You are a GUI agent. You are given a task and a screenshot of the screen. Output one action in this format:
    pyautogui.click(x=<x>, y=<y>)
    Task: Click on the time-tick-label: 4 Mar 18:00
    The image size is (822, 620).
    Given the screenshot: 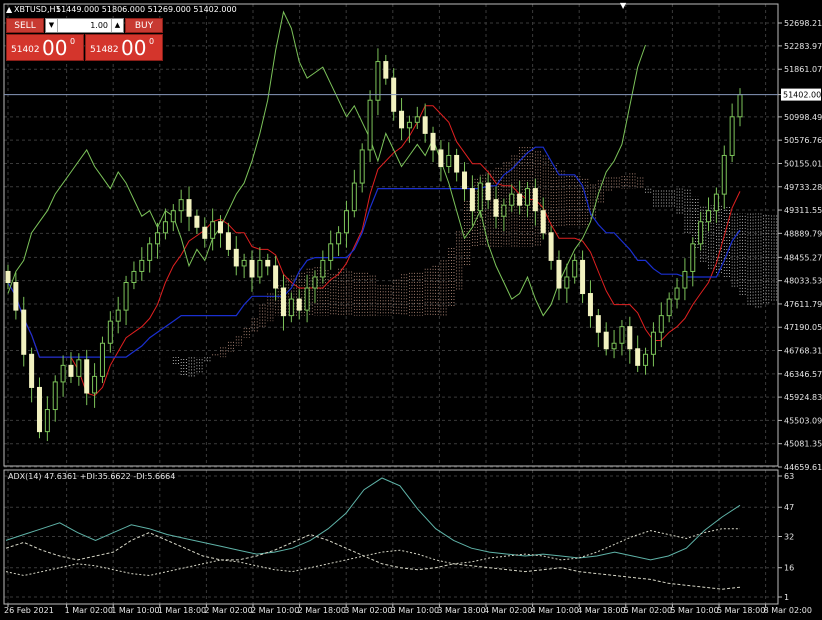 What is the action you would take?
    pyautogui.click(x=601, y=610)
    